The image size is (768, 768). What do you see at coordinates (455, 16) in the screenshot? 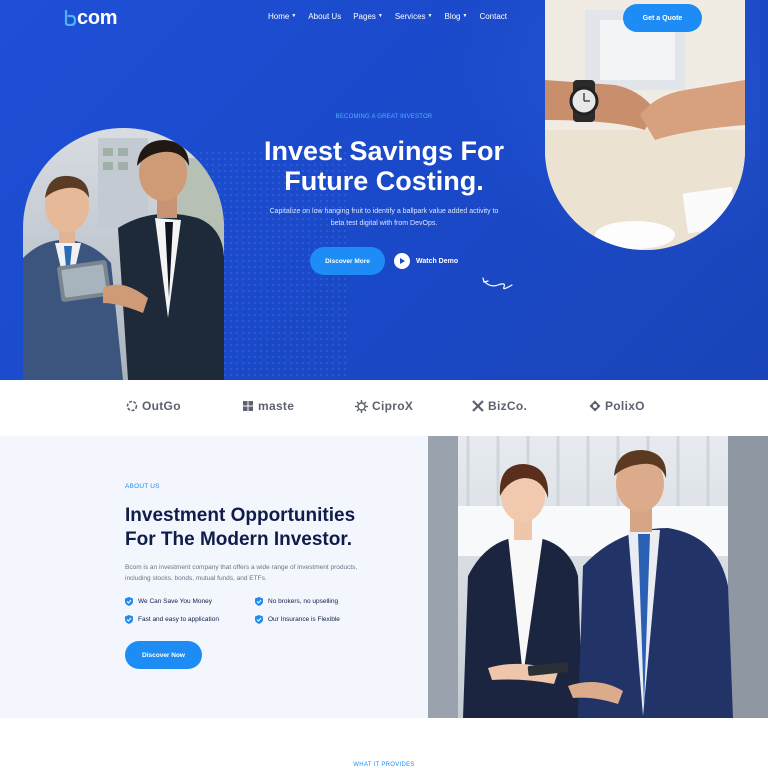
I see `nav-item-blog: Blog ▼` at bounding box center [455, 16].